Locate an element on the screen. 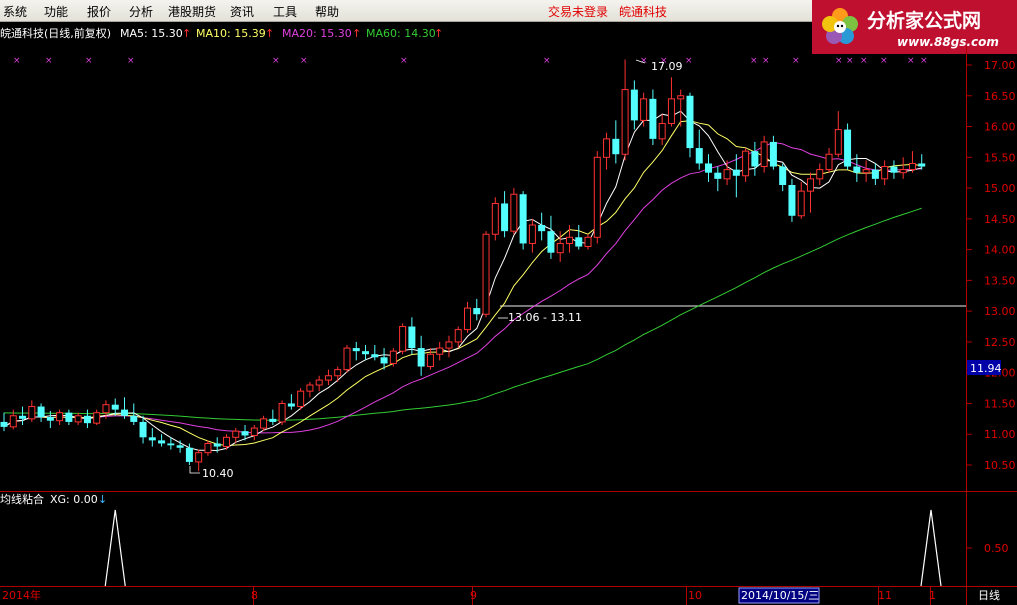  menu-help: 帮助 is located at coordinates (327, 11).